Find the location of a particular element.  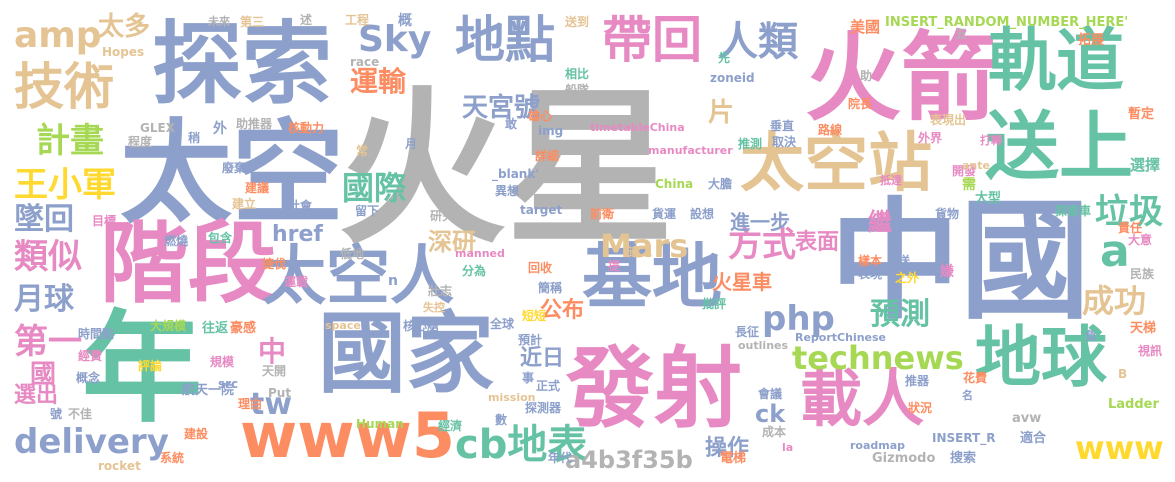

word-cloud-term: 近日 is located at coordinates (542, 358).